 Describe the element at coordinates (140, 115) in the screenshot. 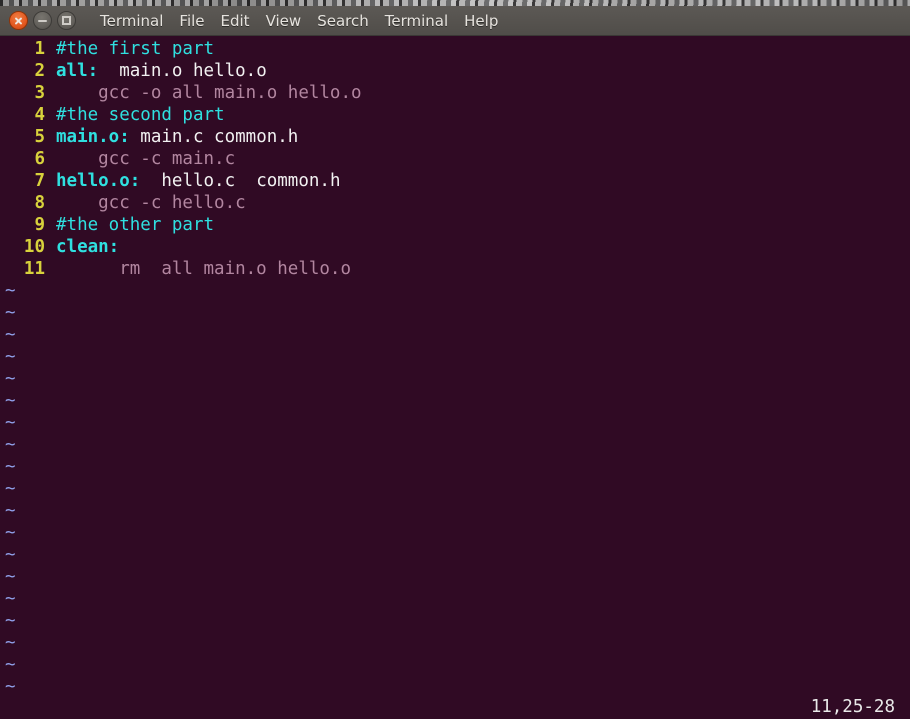

I see `code-token-comment: #the second part` at that location.